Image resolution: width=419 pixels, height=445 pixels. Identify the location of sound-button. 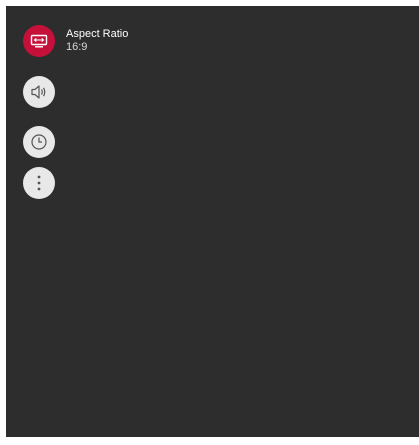
(39, 92).